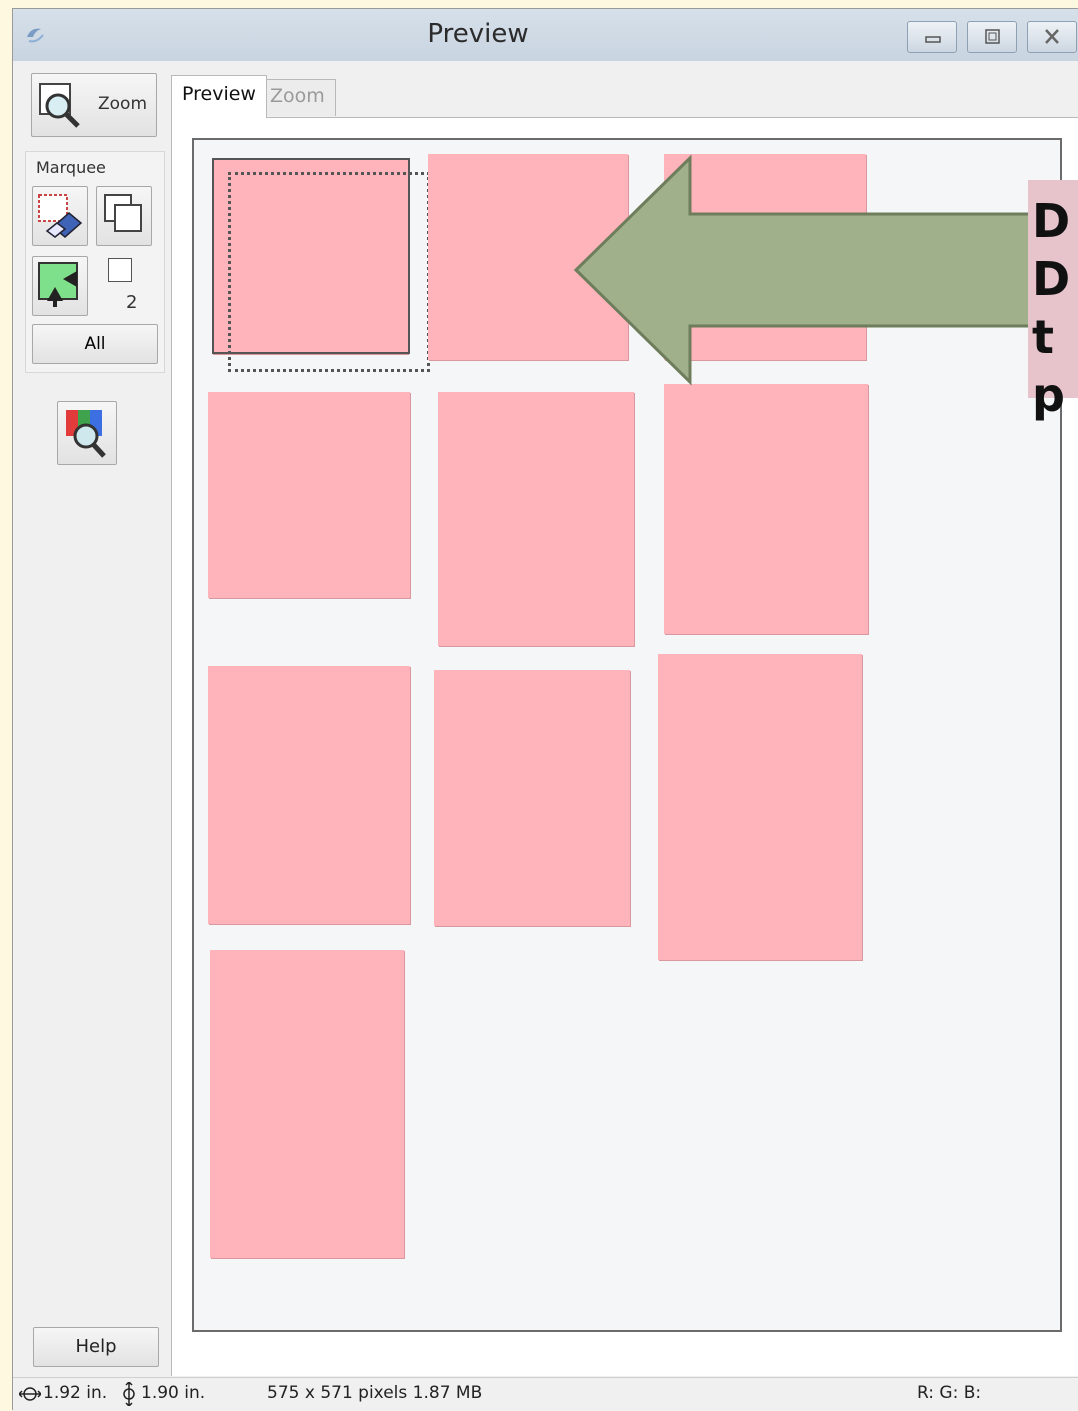  What do you see at coordinates (297, 97) in the screenshot?
I see `tab-zoom: Zoom` at bounding box center [297, 97].